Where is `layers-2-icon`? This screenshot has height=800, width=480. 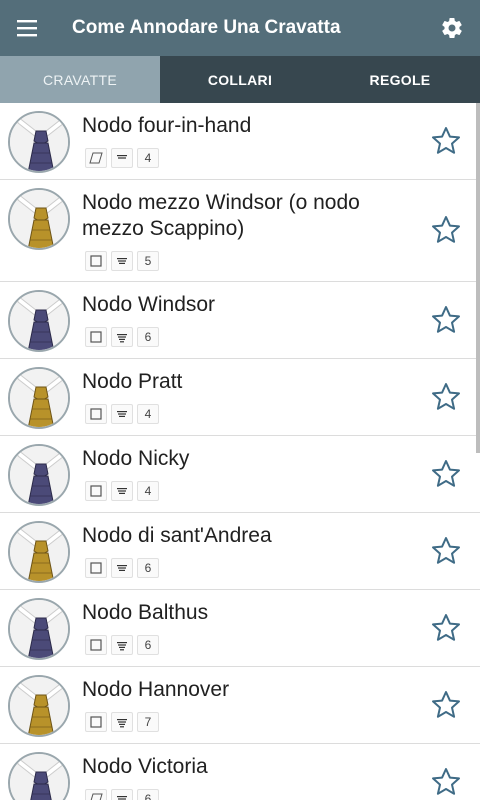
layers-2-icon is located at coordinates (122, 158).